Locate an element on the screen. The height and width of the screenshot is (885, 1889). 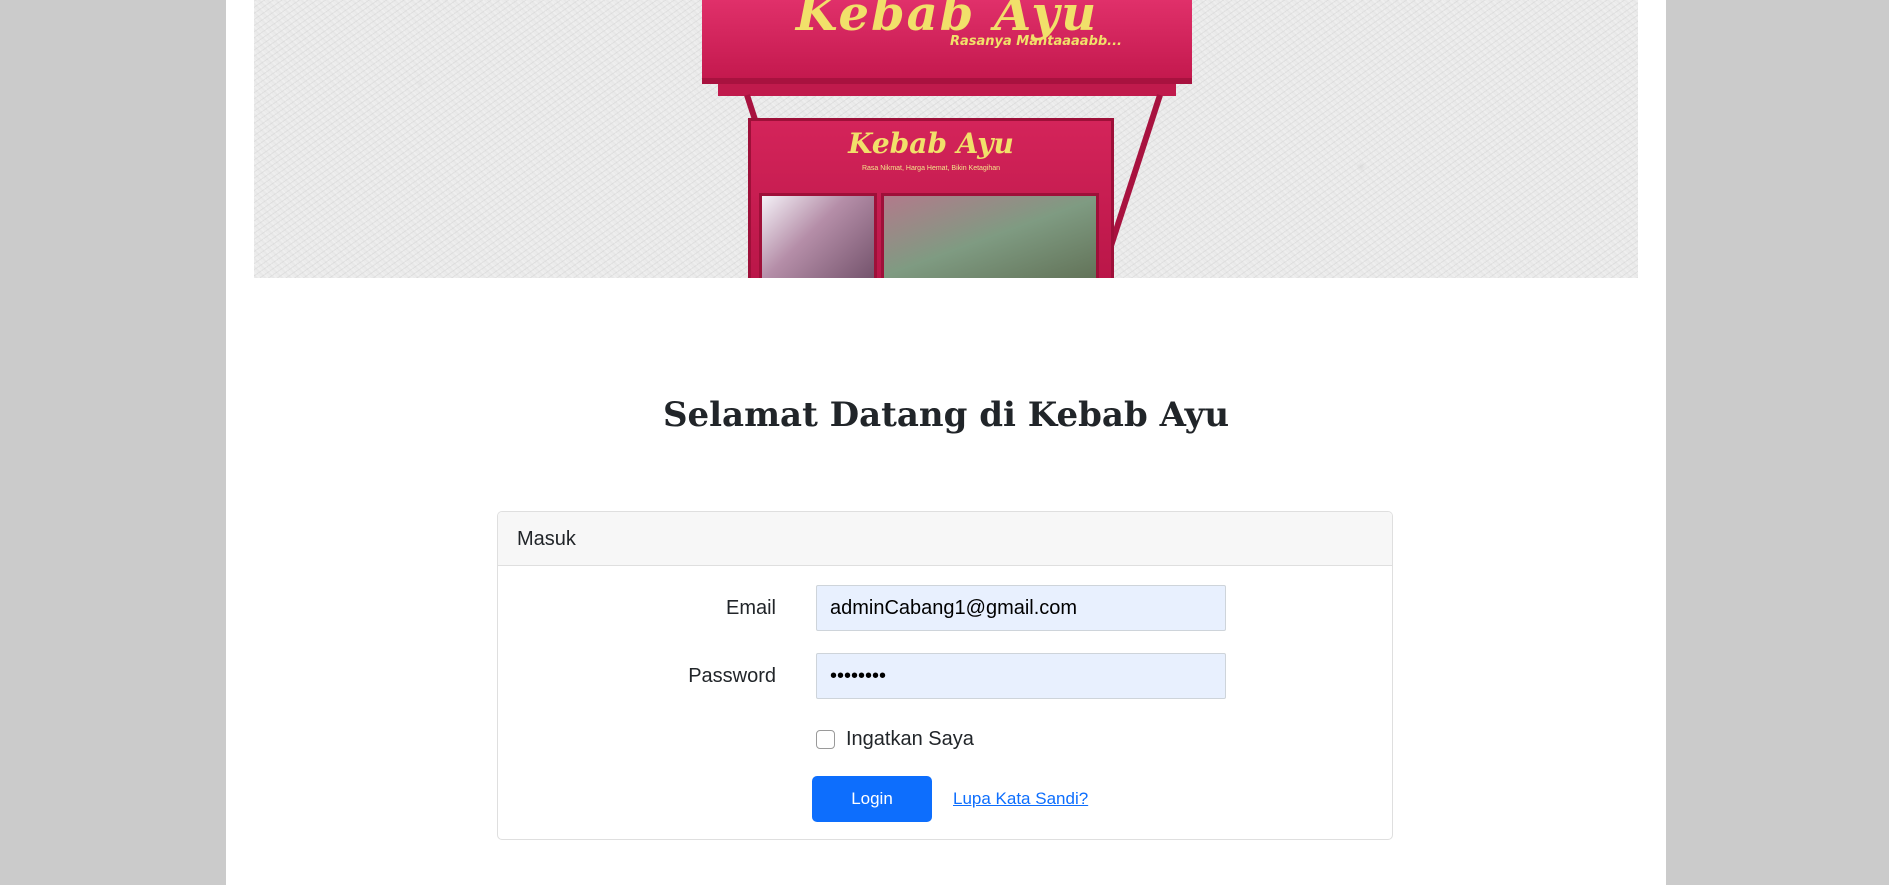
remember-me: Ingatkan Saya is located at coordinates (895, 739).